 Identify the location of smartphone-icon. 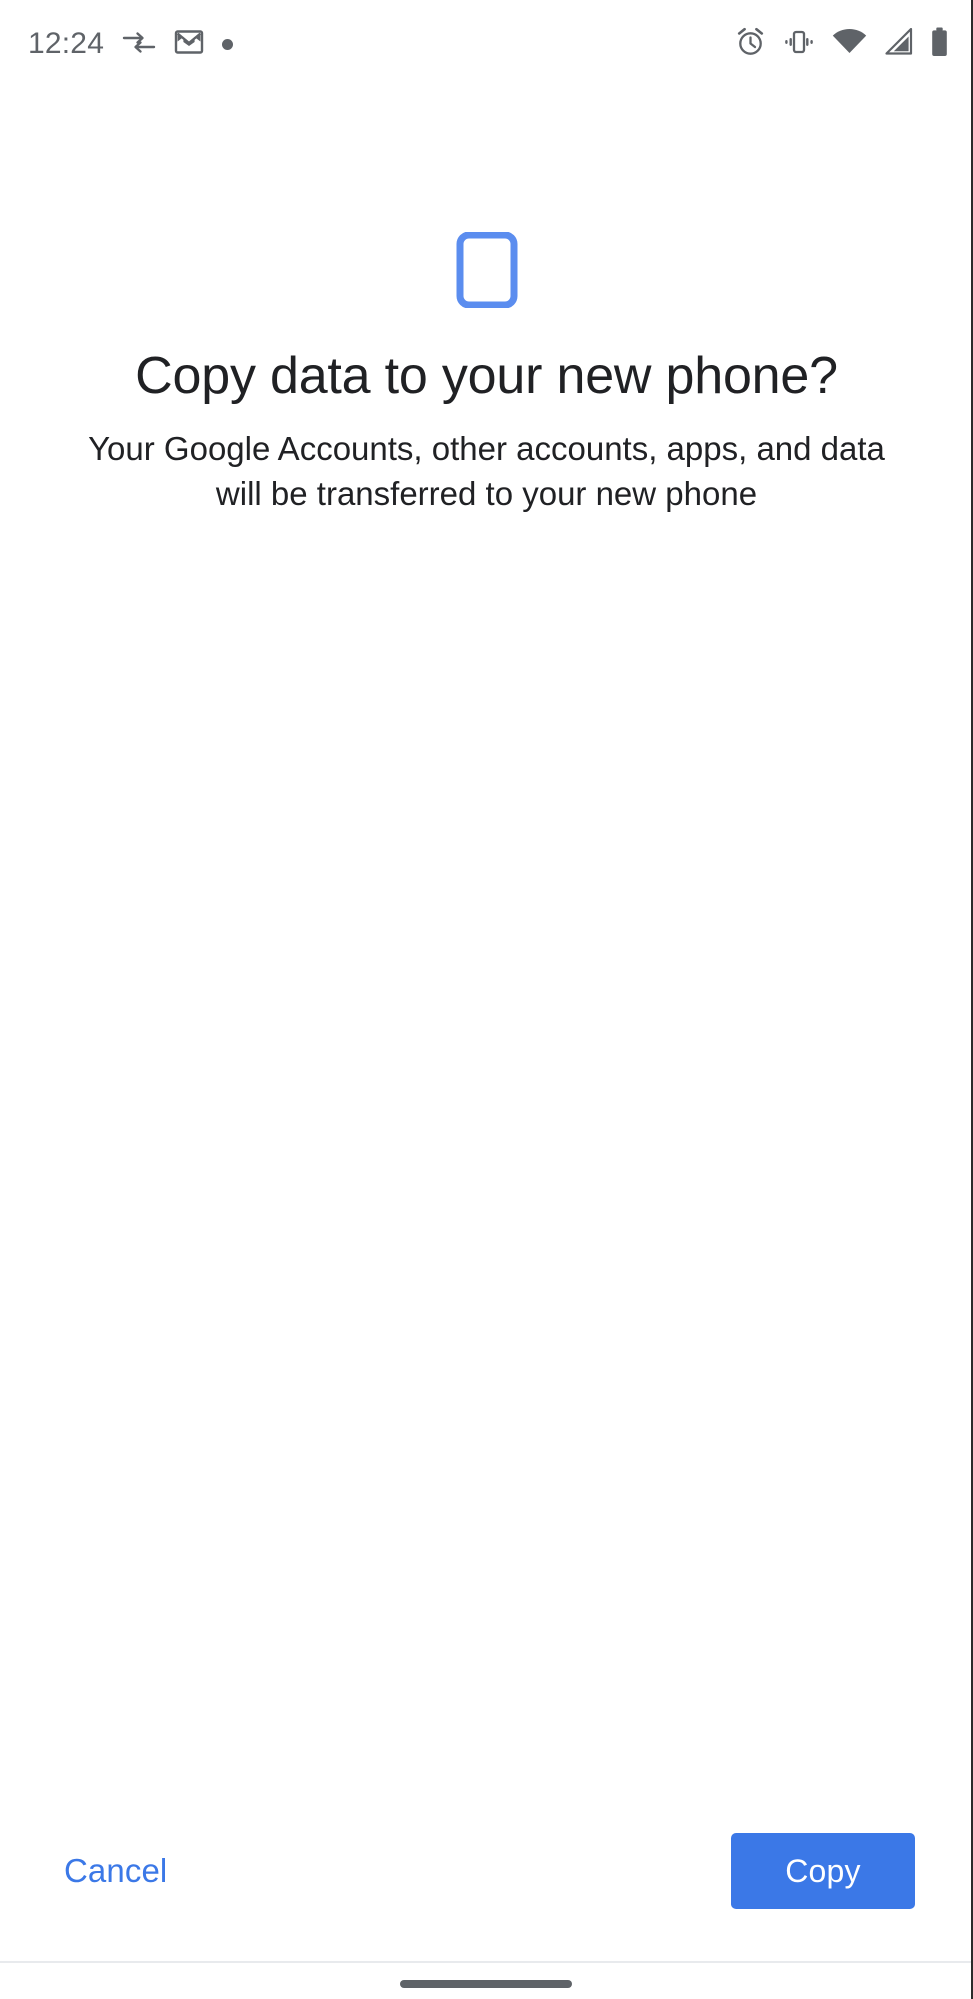
(487, 272).